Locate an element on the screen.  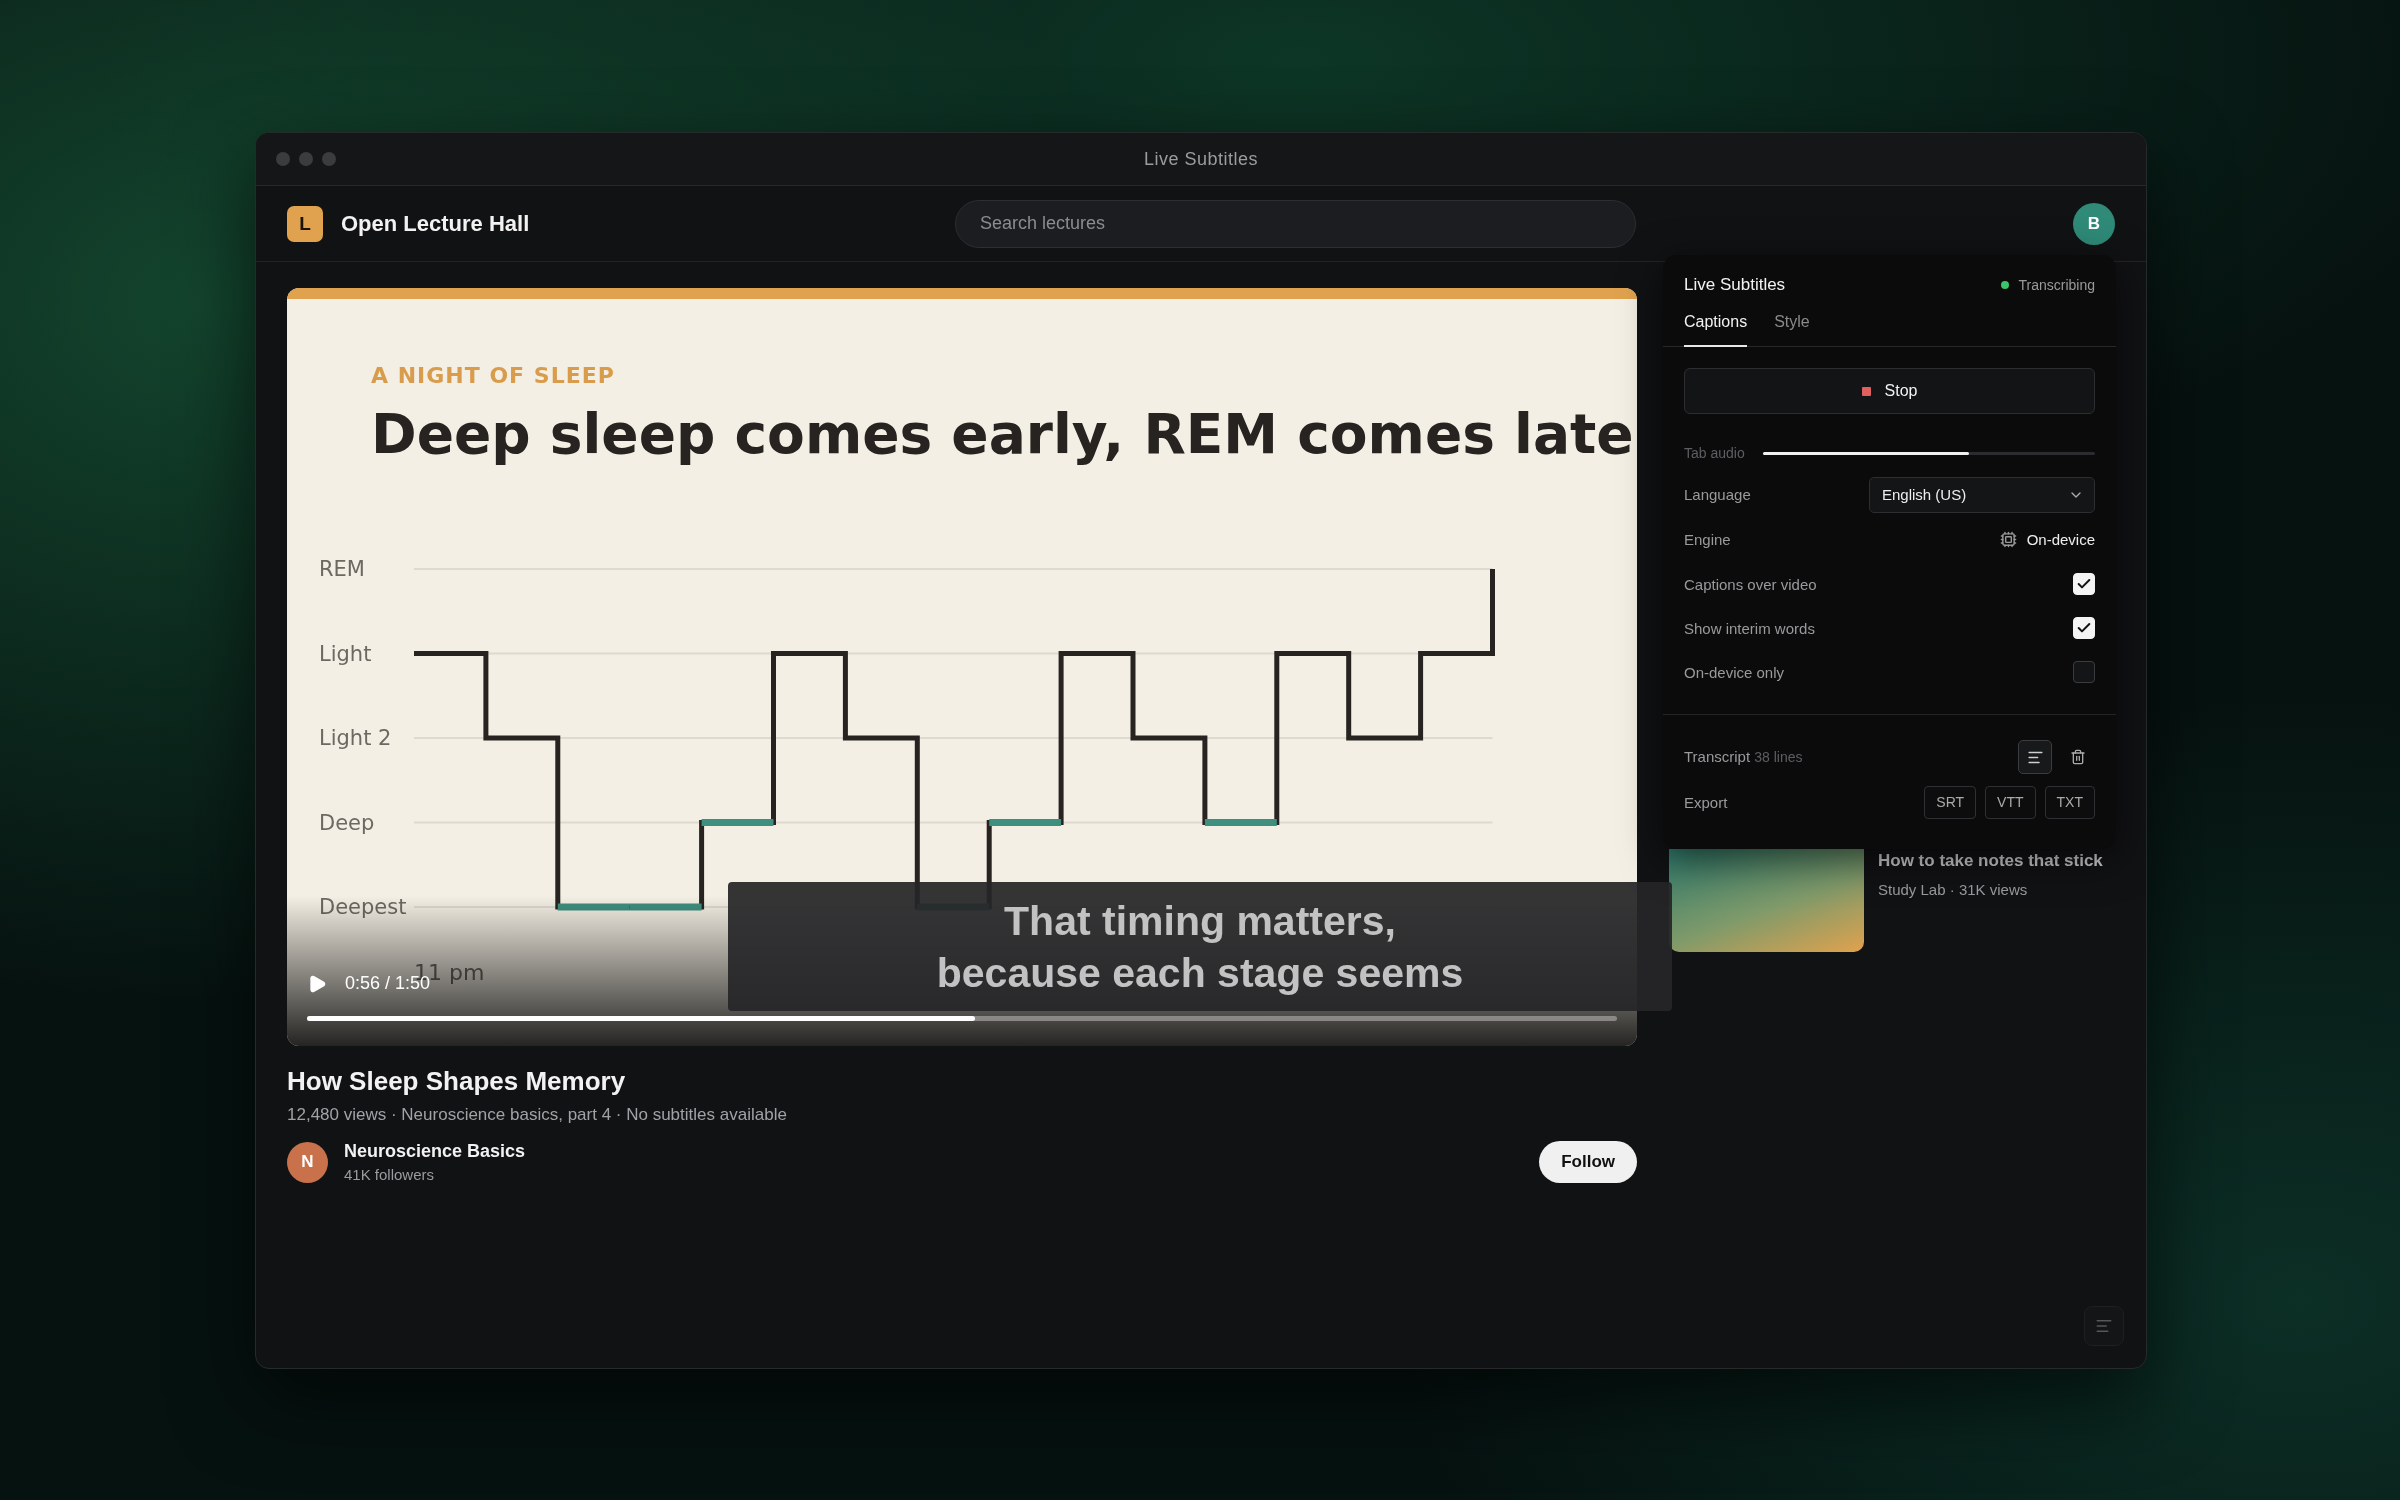
chip-icon is located at coordinates (2008, 539).